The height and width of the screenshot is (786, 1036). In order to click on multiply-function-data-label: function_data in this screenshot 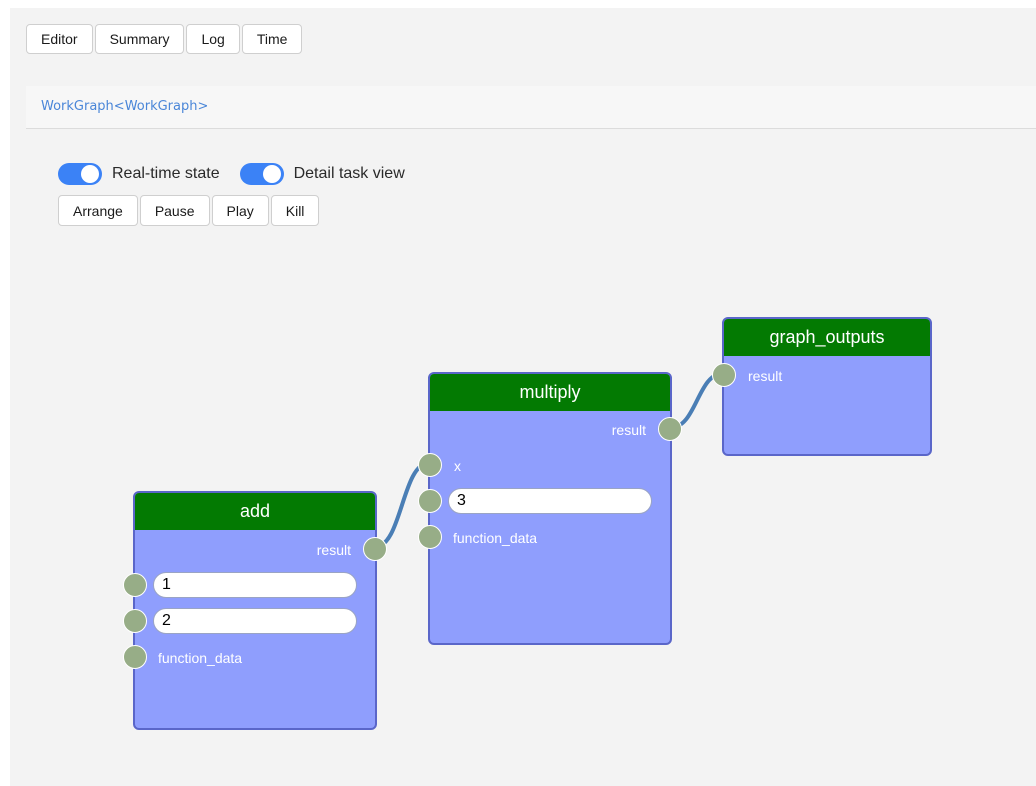, I will do `click(495, 538)`.